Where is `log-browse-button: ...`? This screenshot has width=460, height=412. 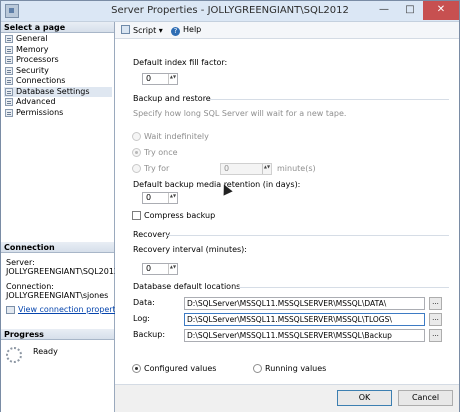 log-browse-button: ... is located at coordinates (435, 319).